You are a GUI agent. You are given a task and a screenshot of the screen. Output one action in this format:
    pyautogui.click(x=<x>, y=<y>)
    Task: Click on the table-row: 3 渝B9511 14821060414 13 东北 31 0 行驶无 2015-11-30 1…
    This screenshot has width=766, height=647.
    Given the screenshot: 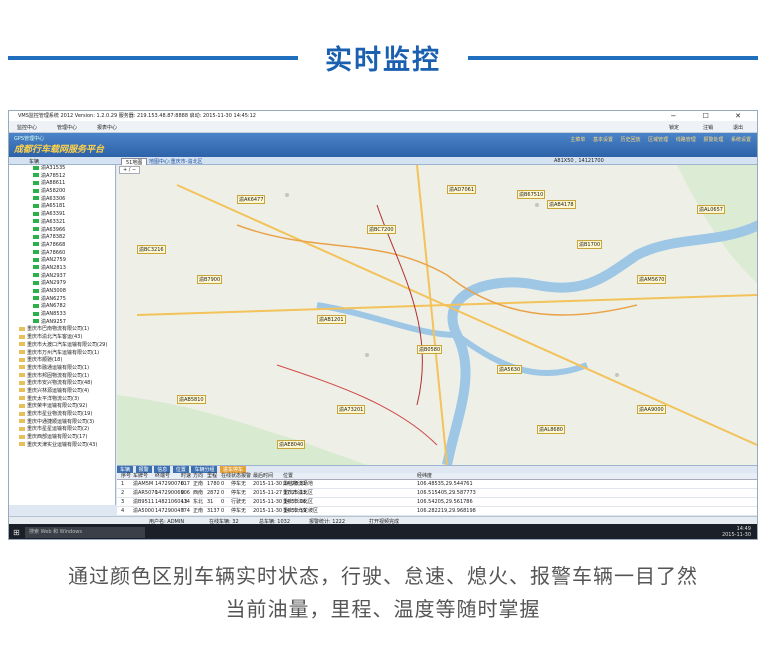 What is the action you would take?
    pyautogui.click(x=437, y=502)
    